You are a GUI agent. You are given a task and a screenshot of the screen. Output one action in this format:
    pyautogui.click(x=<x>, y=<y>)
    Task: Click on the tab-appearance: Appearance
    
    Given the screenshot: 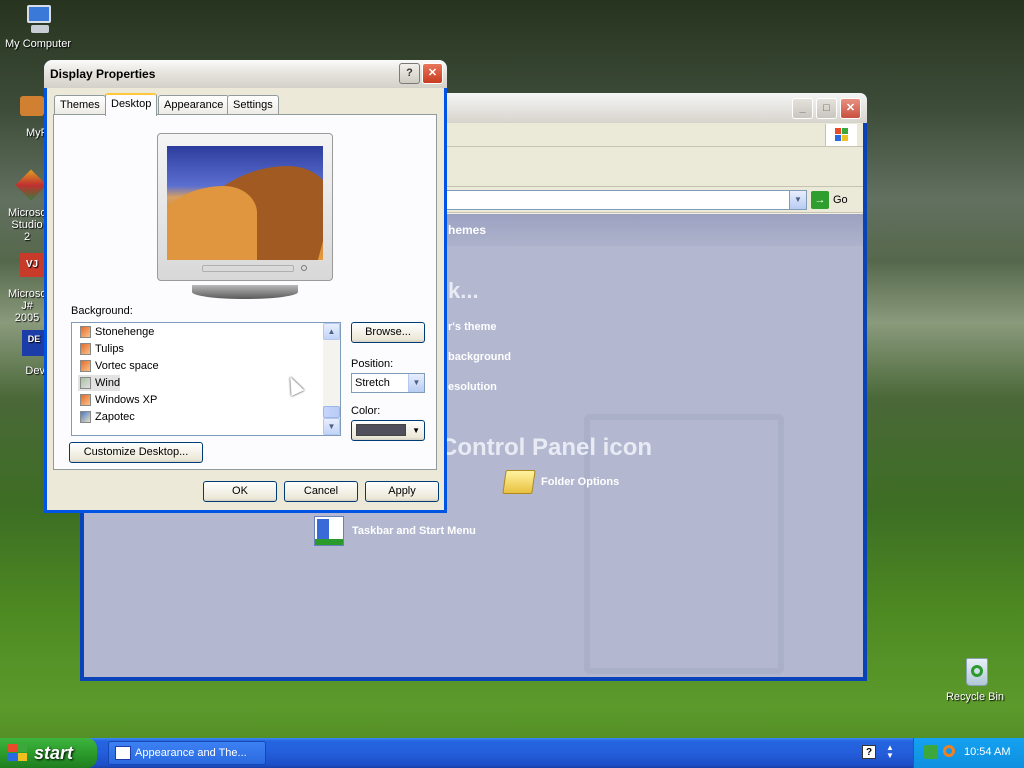 What is the action you would take?
    pyautogui.click(x=194, y=104)
    